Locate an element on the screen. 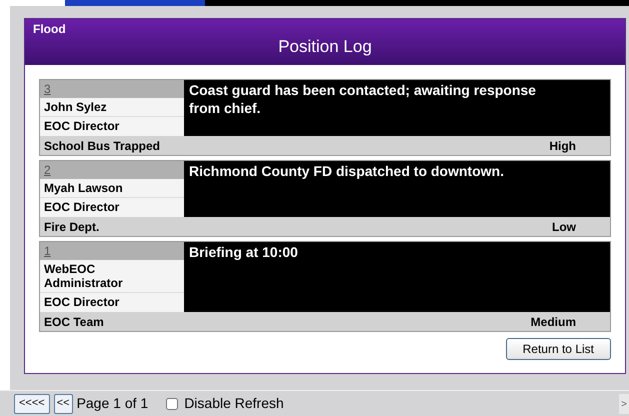 The image size is (629, 416). disable-refresh-checkbox is located at coordinates (172, 404).